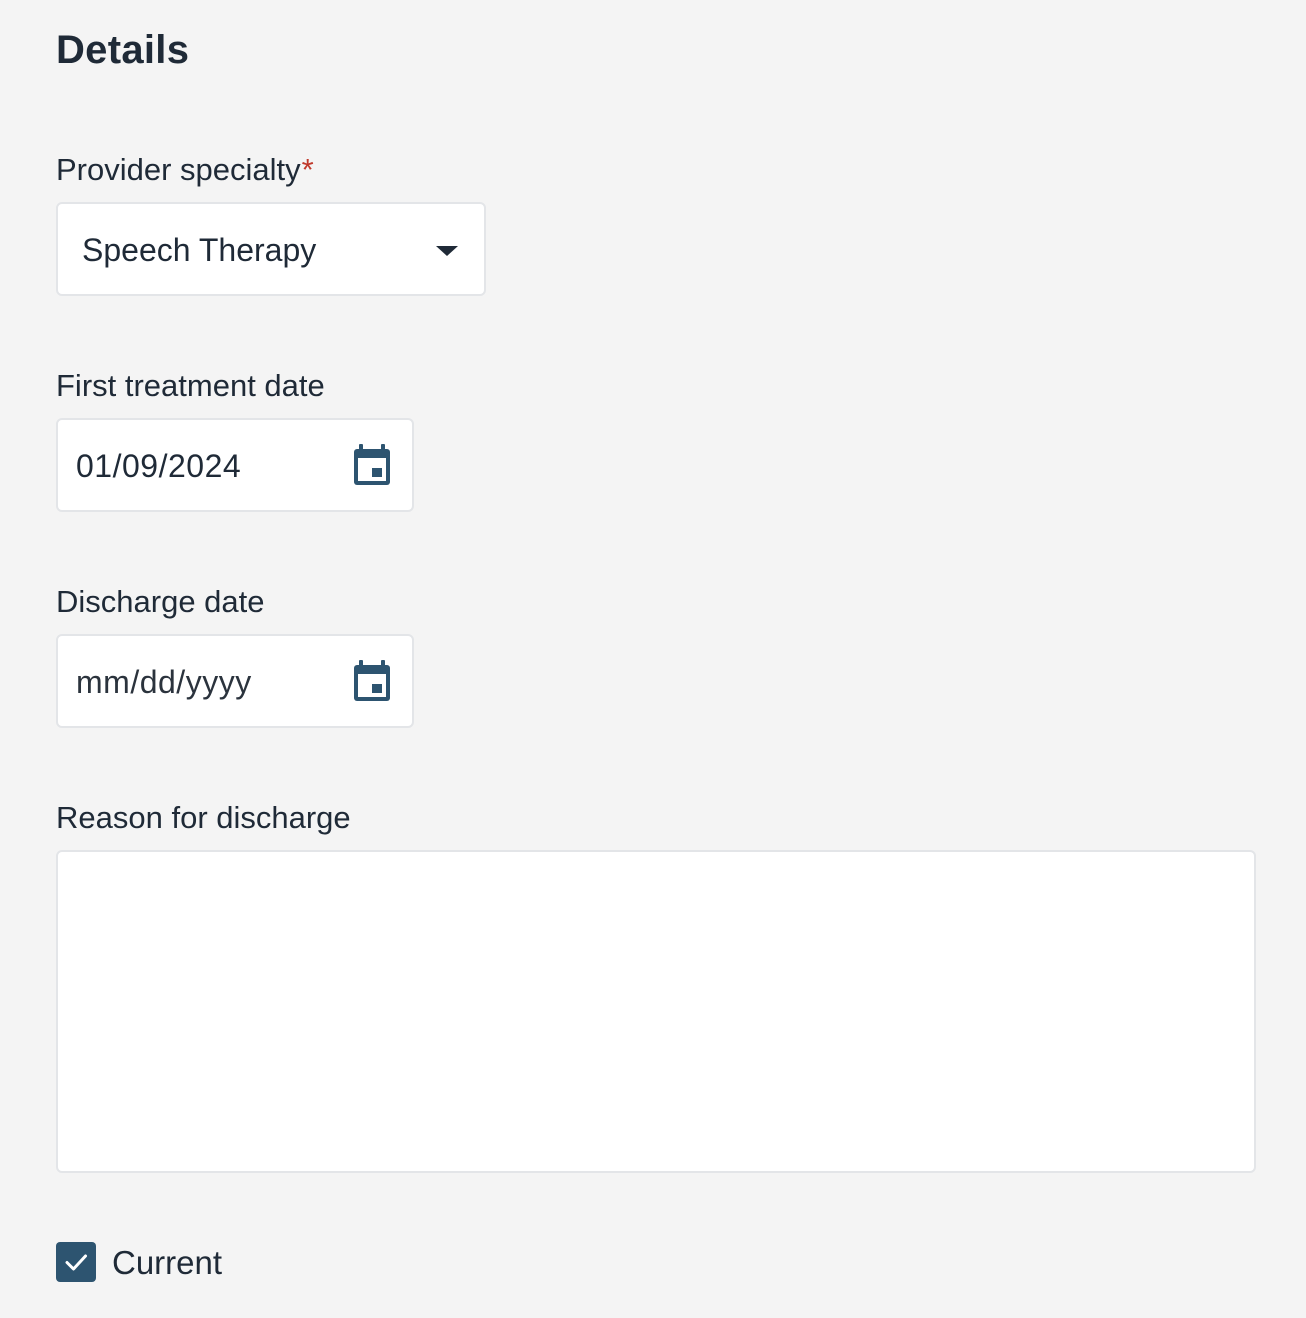  I want to click on discharge-date-label: Discharge date, so click(160, 601).